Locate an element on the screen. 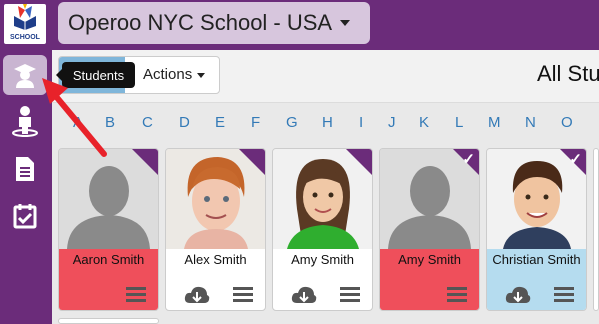 The image size is (599, 324). book-logo-icon is located at coordinates (25, 17).